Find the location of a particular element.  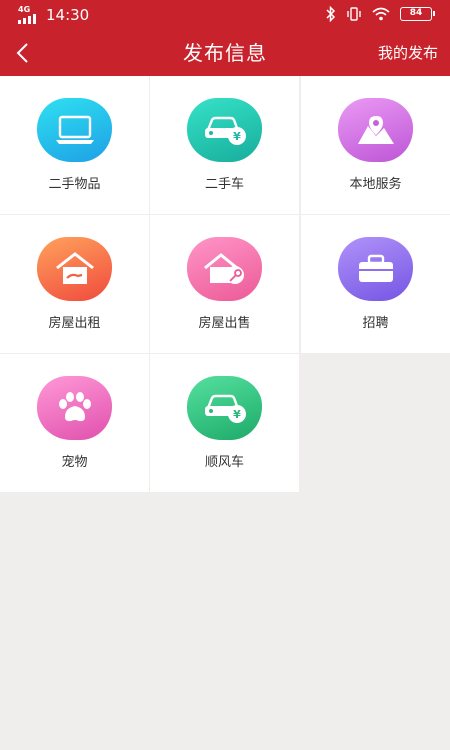

category-used-items: 二手物品 is located at coordinates (74, 145).